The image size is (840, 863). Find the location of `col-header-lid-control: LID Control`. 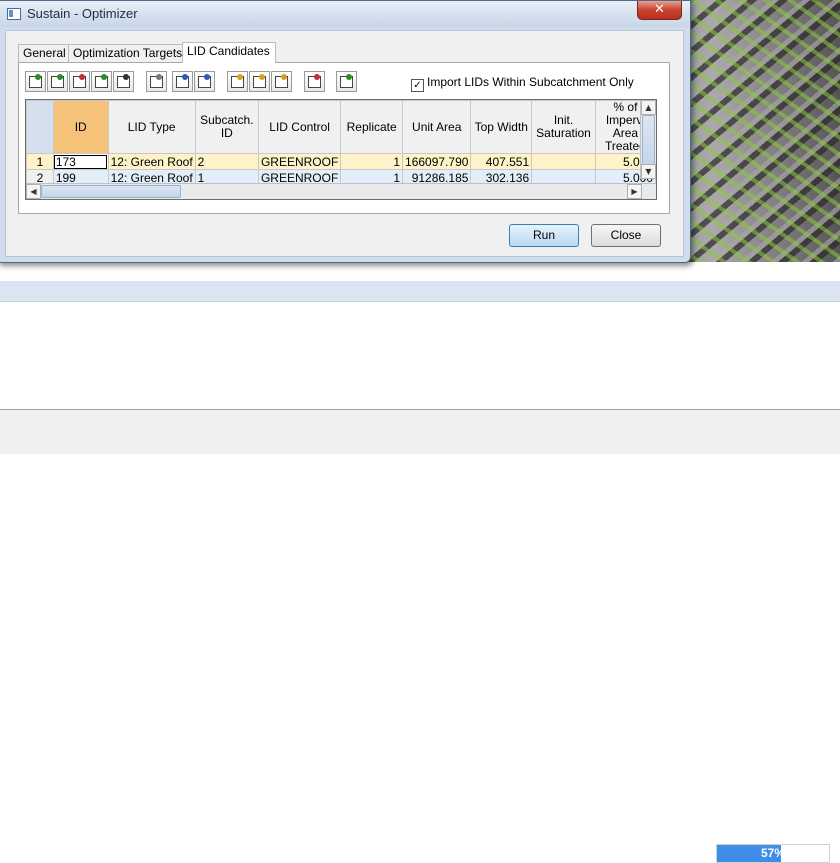

col-header-lid-control: LID Control is located at coordinates (299, 127).